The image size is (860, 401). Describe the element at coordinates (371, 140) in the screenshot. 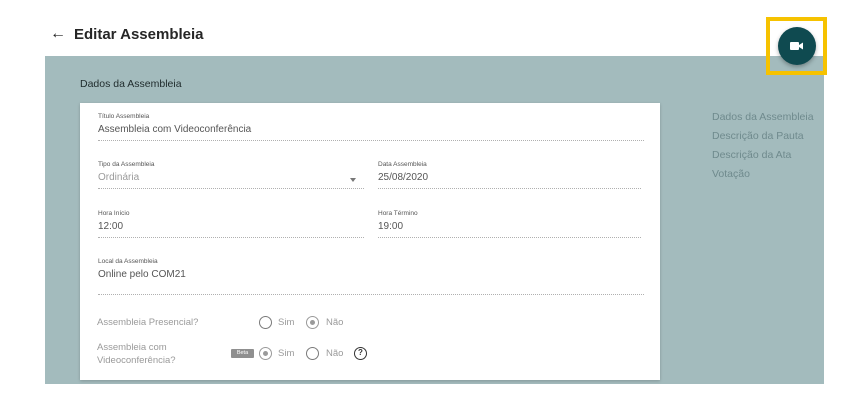

I see `titulo-underline` at that location.